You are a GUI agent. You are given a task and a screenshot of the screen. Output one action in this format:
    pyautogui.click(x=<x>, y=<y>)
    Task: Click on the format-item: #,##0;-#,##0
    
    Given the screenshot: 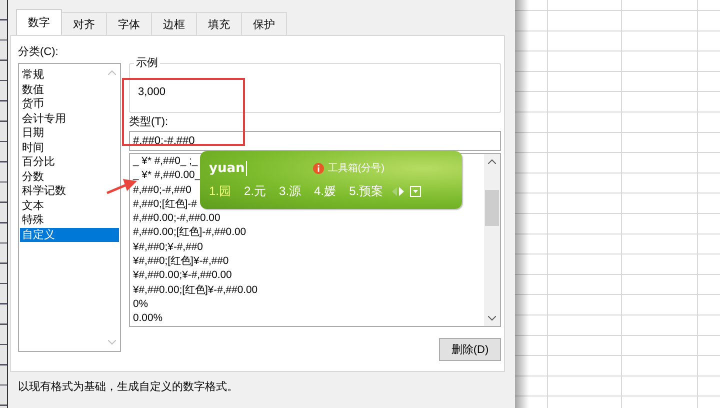 What is the action you would take?
    pyautogui.click(x=162, y=191)
    